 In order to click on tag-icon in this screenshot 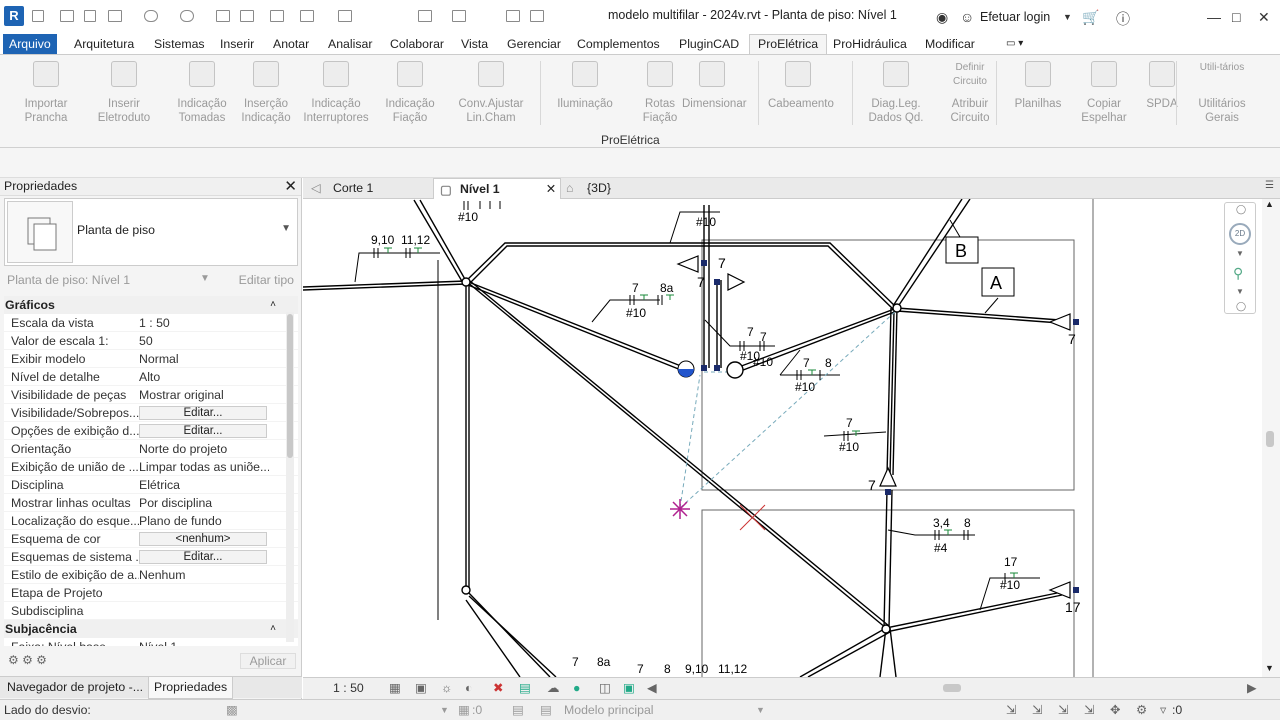, I will do `click(345, 16)`.